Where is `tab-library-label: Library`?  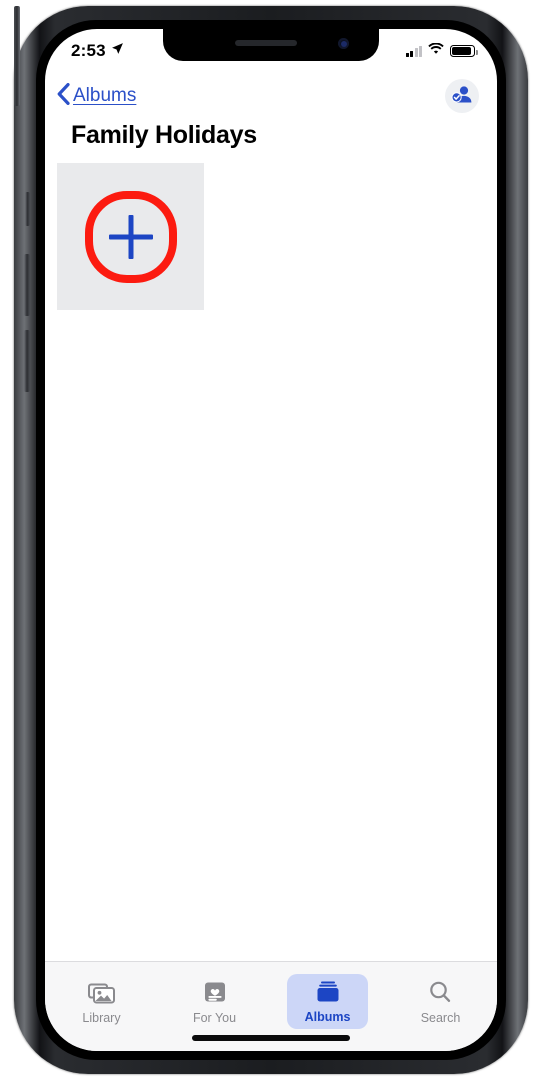
tab-library-label: Library is located at coordinates (101, 1018).